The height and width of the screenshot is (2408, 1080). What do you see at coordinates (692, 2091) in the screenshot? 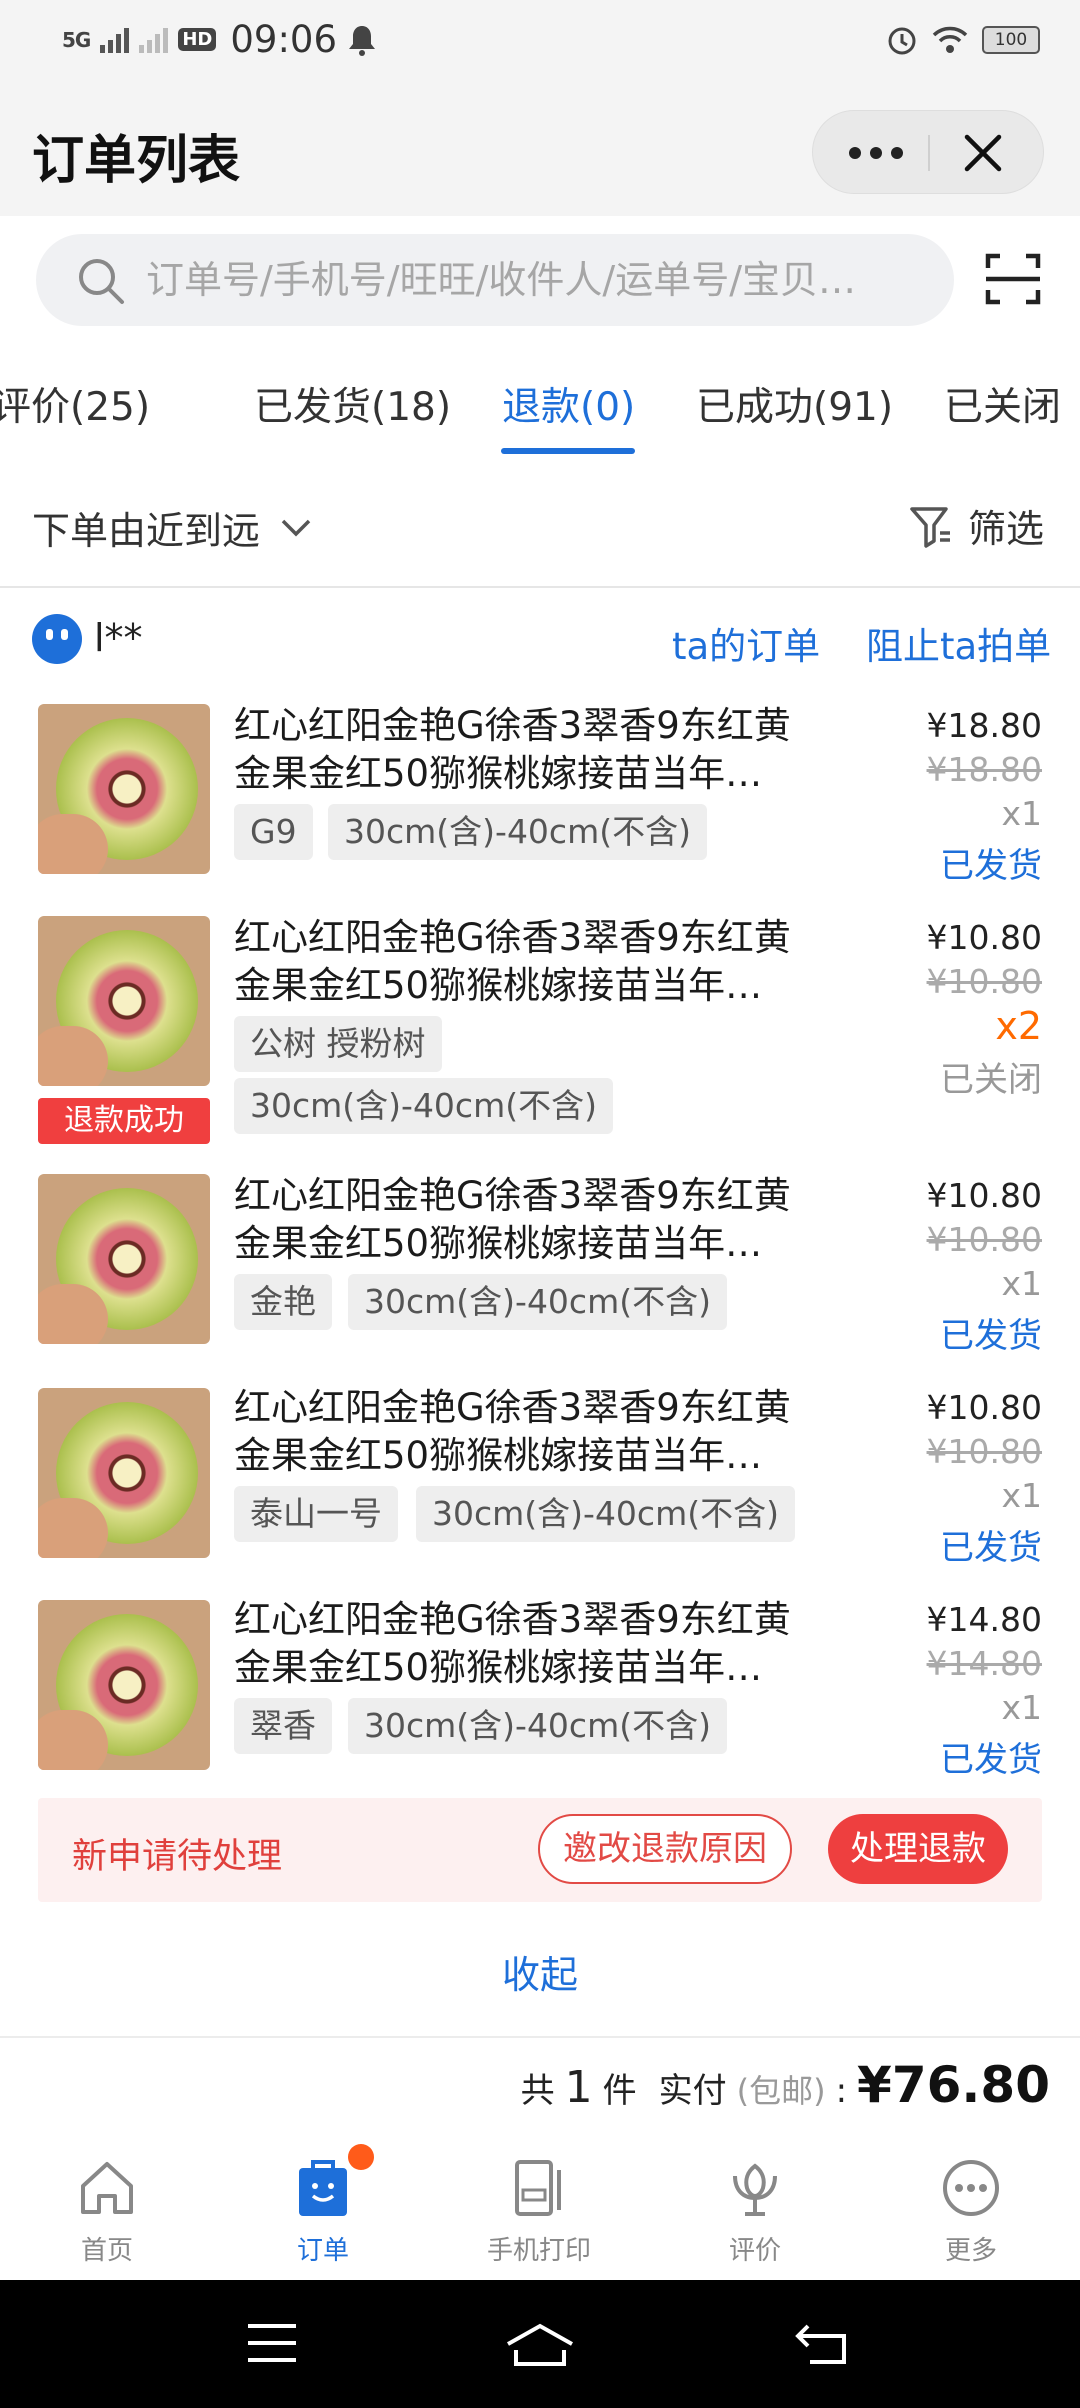
I see `paid-label: 实付` at bounding box center [692, 2091].